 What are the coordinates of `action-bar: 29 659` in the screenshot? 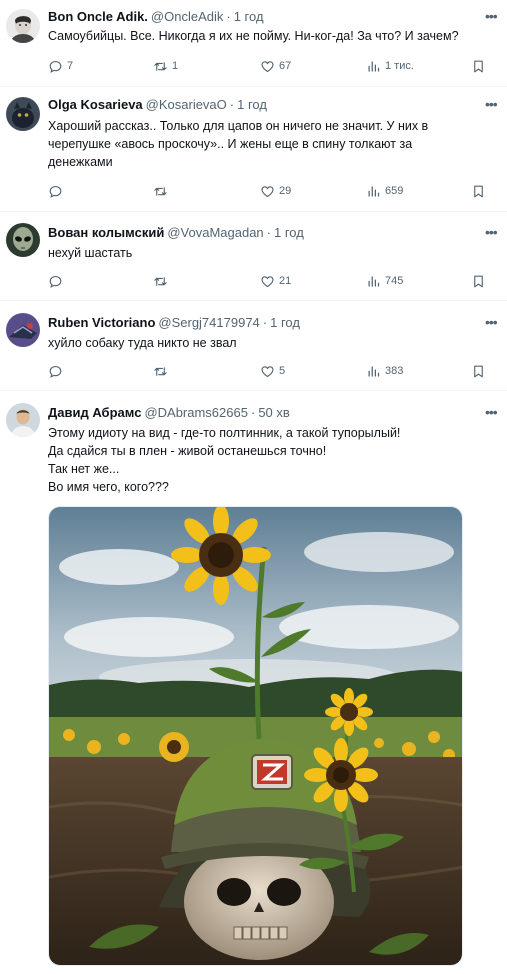 It's located at (272, 191).